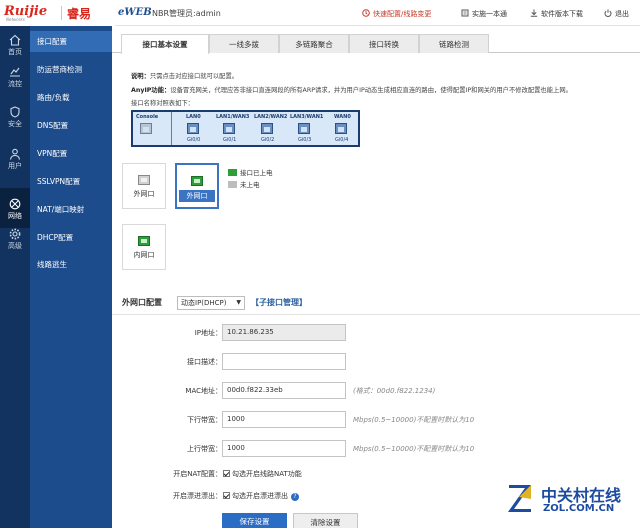 The height and width of the screenshot is (528, 640). I want to click on admin-label: NBR管理员:admin, so click(186, 13).